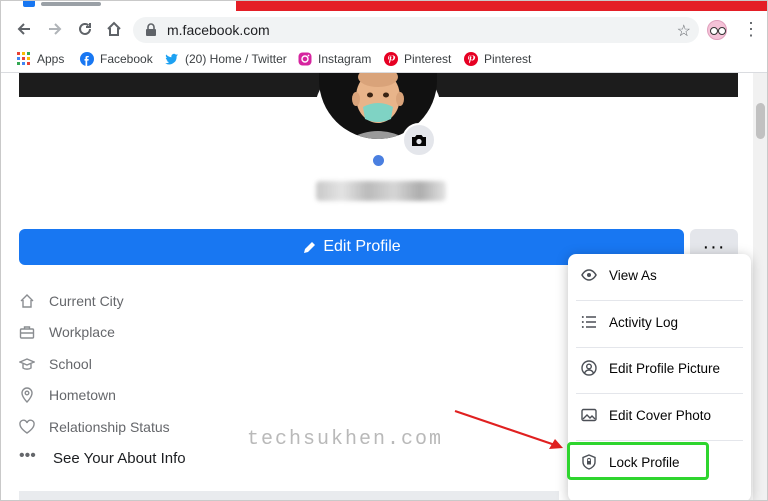  Describe the element at coordinates (665, 368) in the screenshot. I see `menu-item-label: Edit Profile Picture` at that location.